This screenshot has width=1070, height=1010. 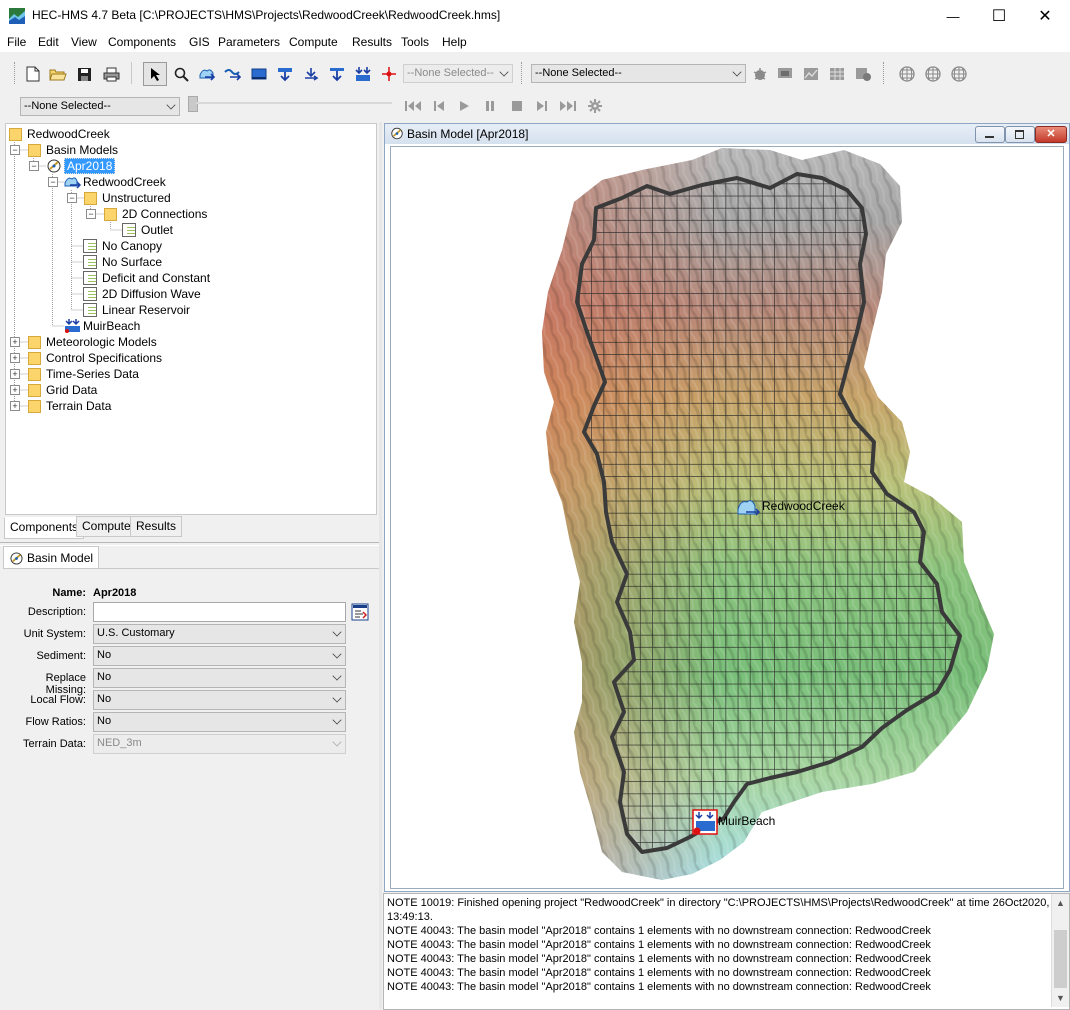 I want to click on tree-node-no-canopy: No Canopy, so click(x=122, y=246).